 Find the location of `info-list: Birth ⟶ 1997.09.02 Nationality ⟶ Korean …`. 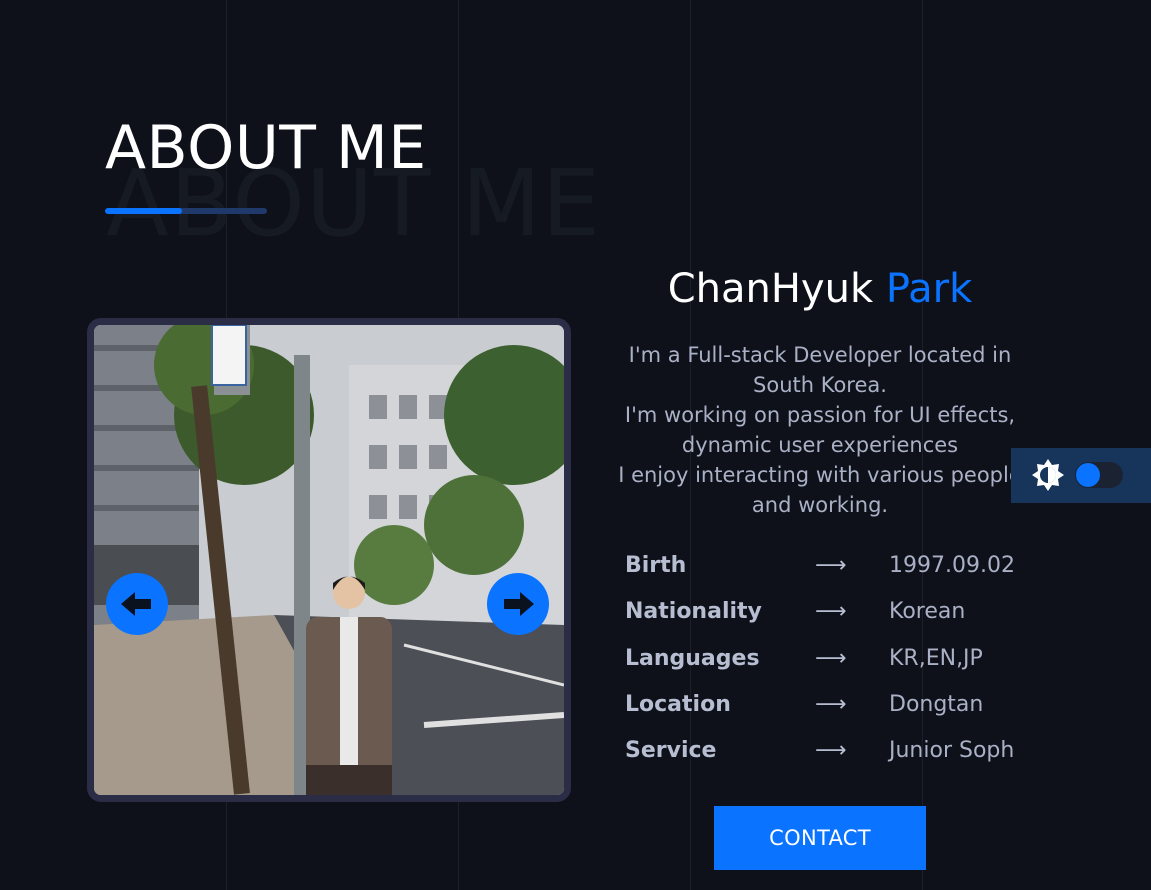

info-list: Birth ⟶ 1997.09.02 Nationality ⟶ Korean … is located at coordinates (835, 663).